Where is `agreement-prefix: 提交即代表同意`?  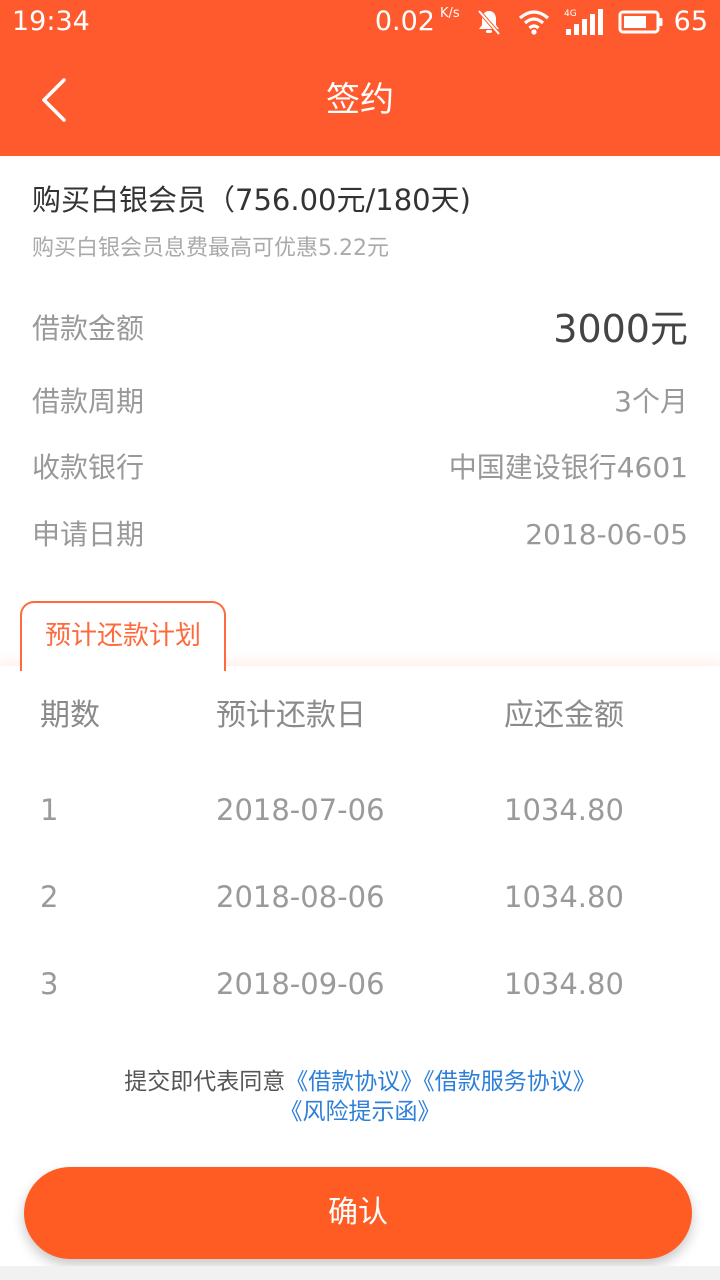
agreement-prefix: 提交即代表同意 is located at coordinates (205, 1082).